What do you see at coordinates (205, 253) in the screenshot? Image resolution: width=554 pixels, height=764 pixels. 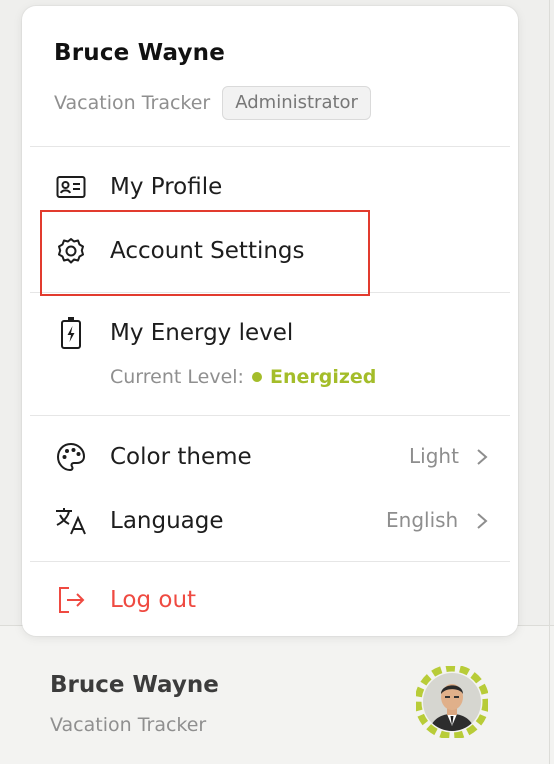 I see `account-settings-highlight` at bounding box center [205, 253].